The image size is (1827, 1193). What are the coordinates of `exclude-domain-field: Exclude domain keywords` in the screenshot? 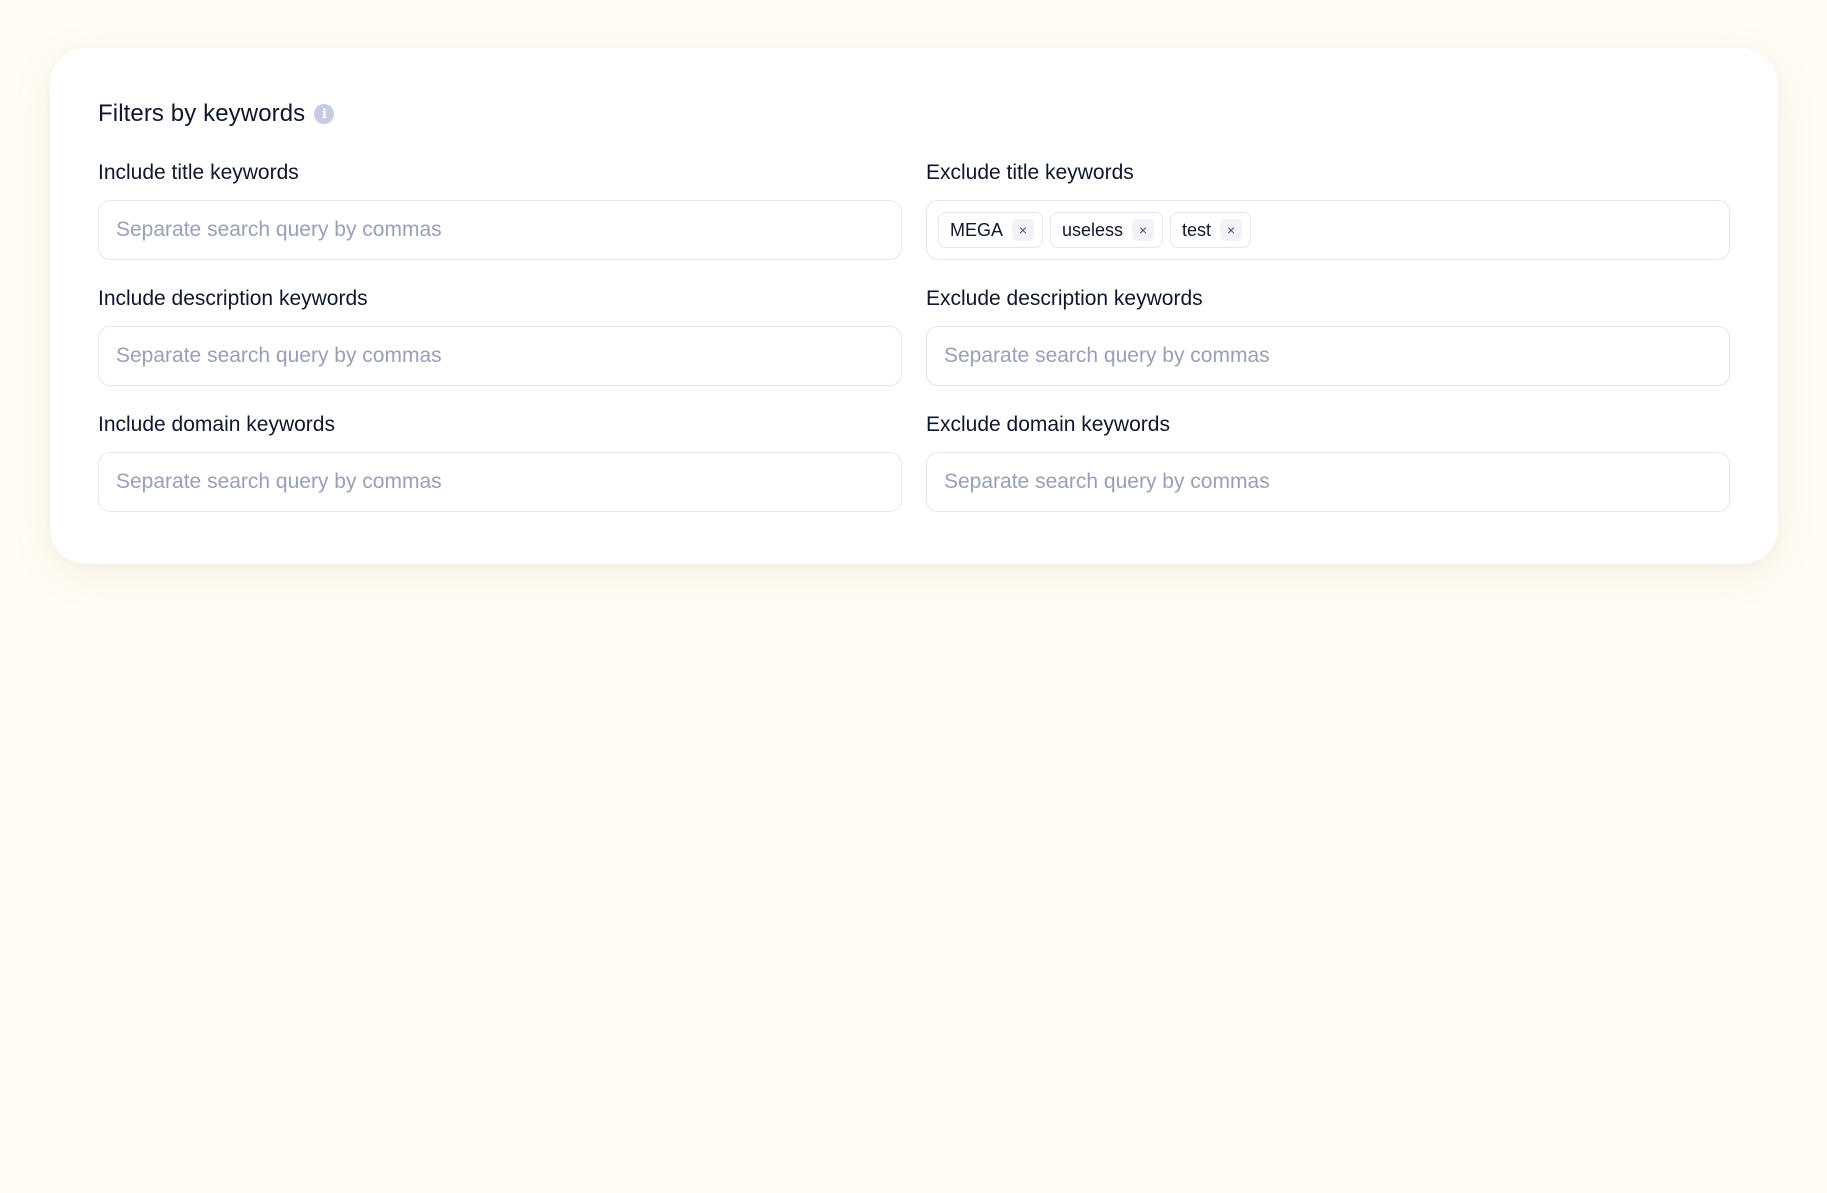 It's located at (1328, 461).